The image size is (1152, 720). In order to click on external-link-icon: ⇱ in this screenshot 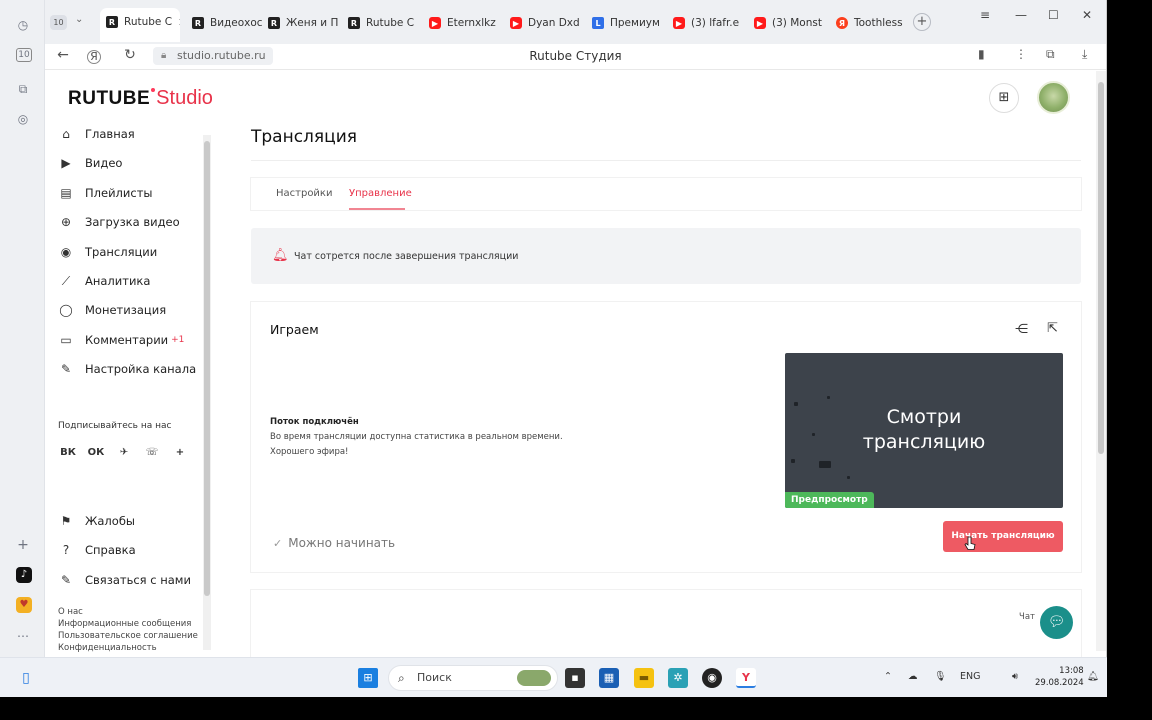, I will do `click(1052, 328)`.